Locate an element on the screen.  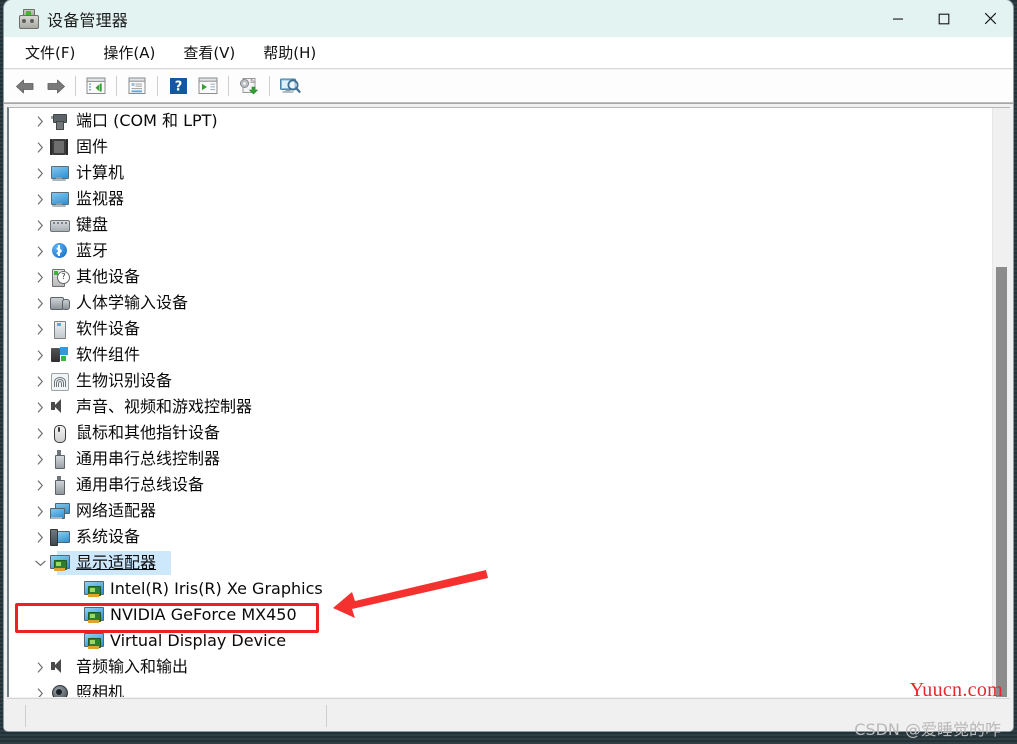
menu-action: 操作(A) is located at coordinates (129, 52).